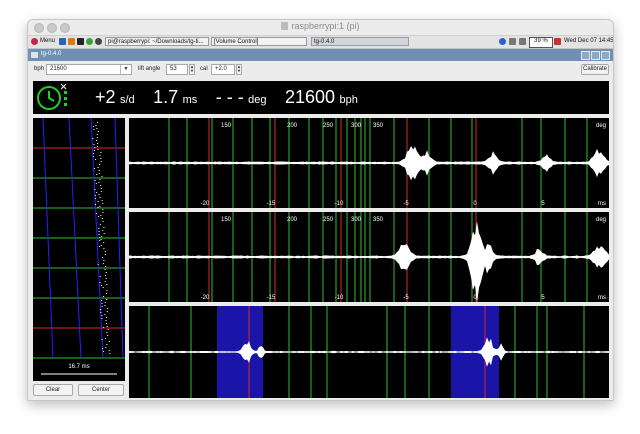  Describe the element at coordinates (98, 41) in the screenshot. I see `settings-icon` at that location.